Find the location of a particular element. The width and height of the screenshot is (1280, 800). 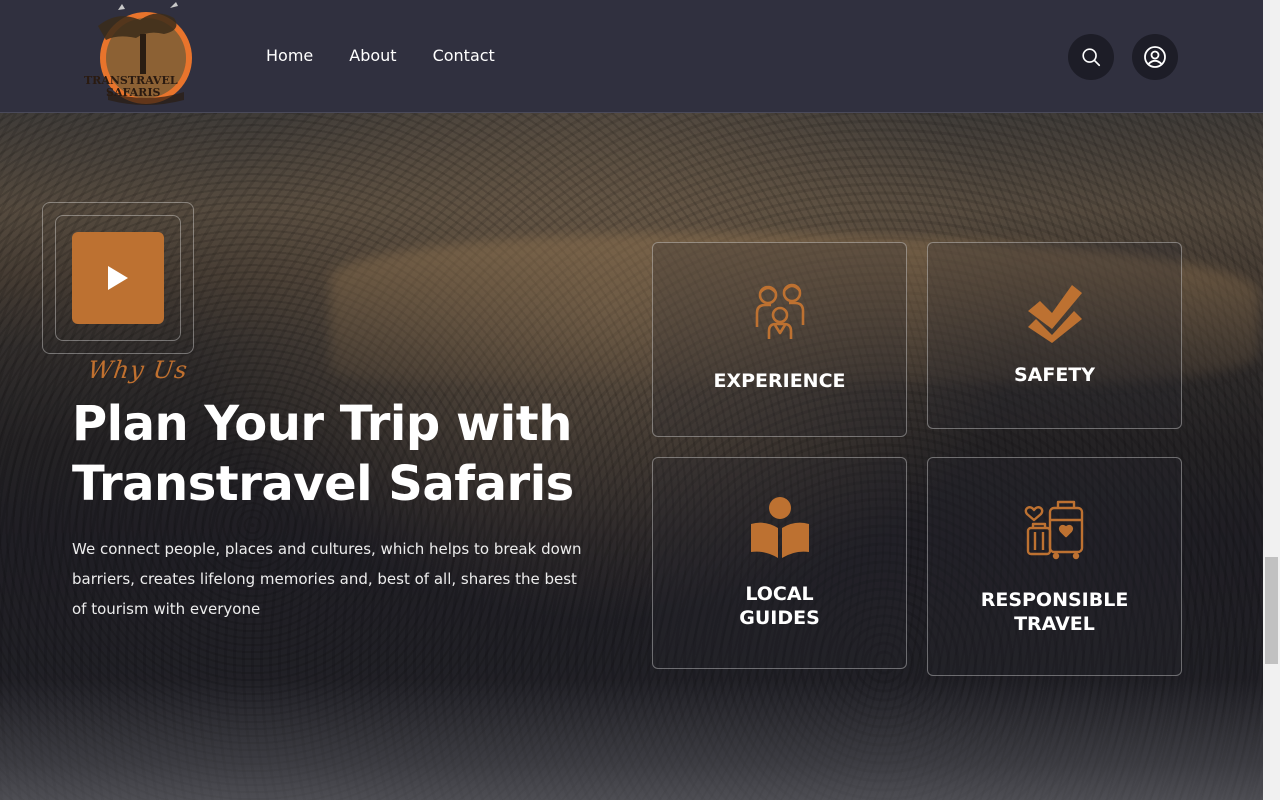

page-scrollbar is located at coordinates (1271, 400).